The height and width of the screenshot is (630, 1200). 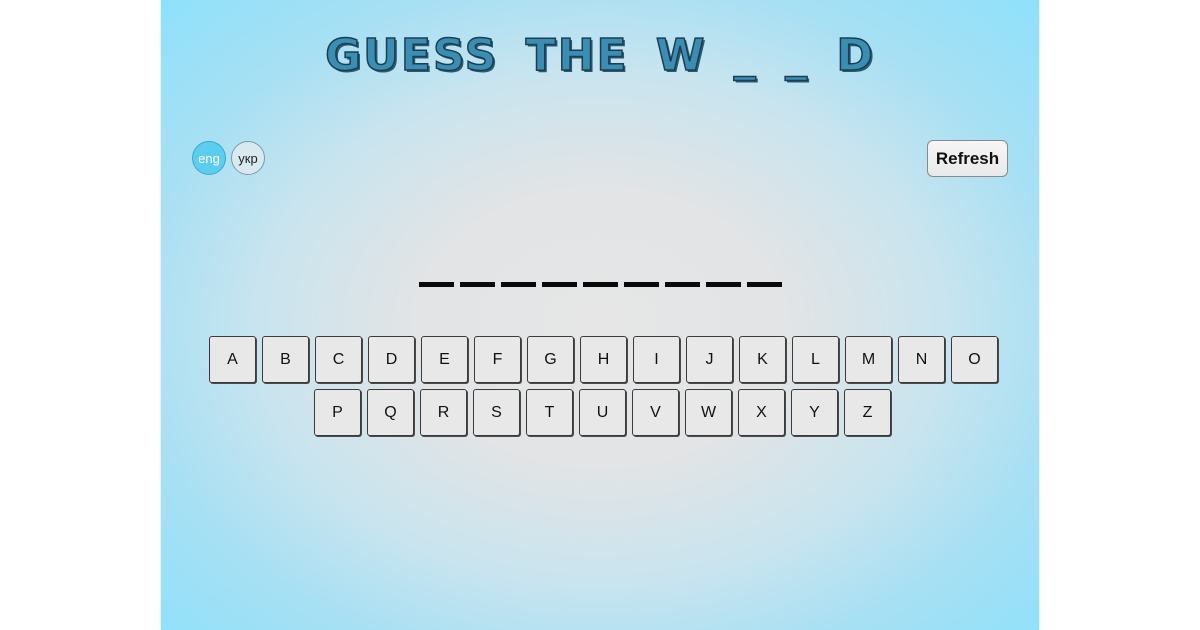 I want to click on keyboard-row-1: ABCDEFGHIJKLMNO, so click(x=603, y=359).